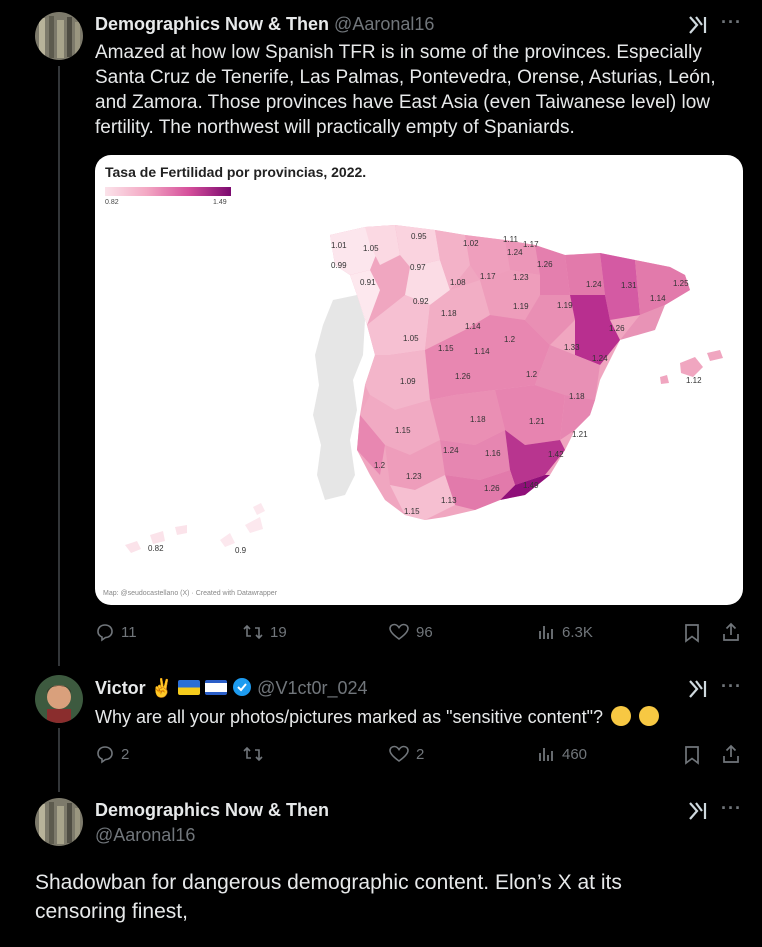  Describe the element at coordinates (408, 381) in the screenshot. I see `value-label: 1.09` at that location.